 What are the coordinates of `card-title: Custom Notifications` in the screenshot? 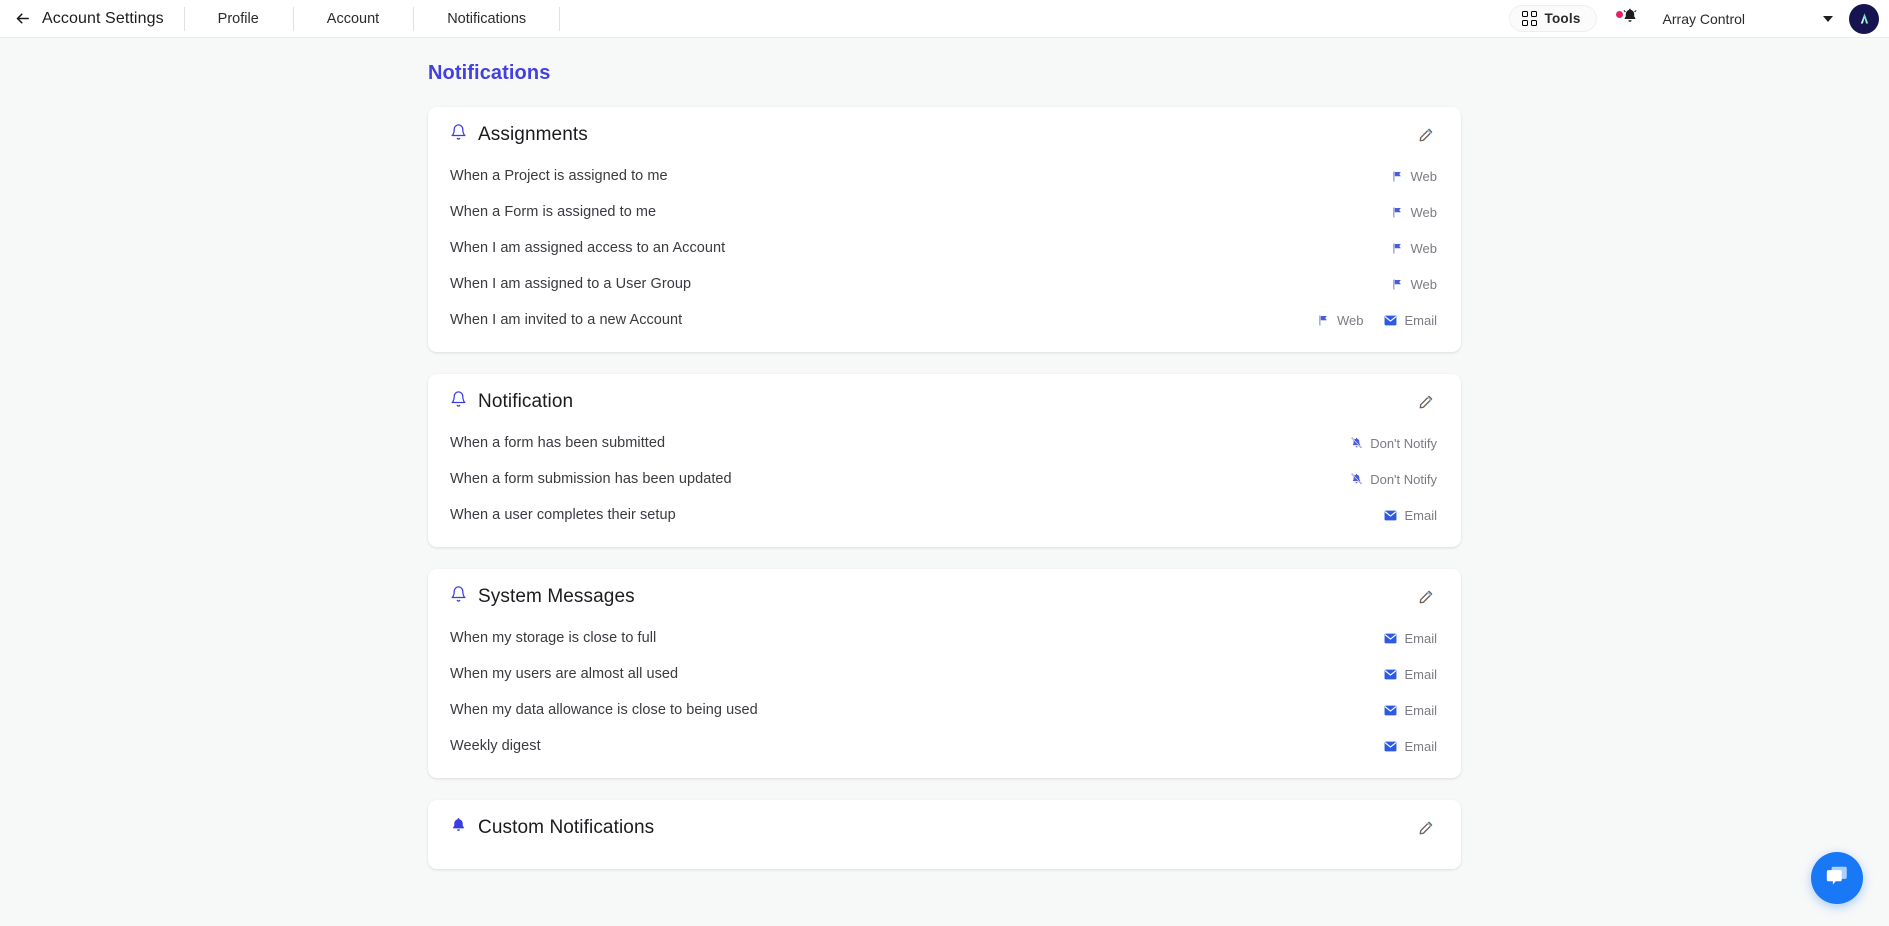 It's located at (566, 827).